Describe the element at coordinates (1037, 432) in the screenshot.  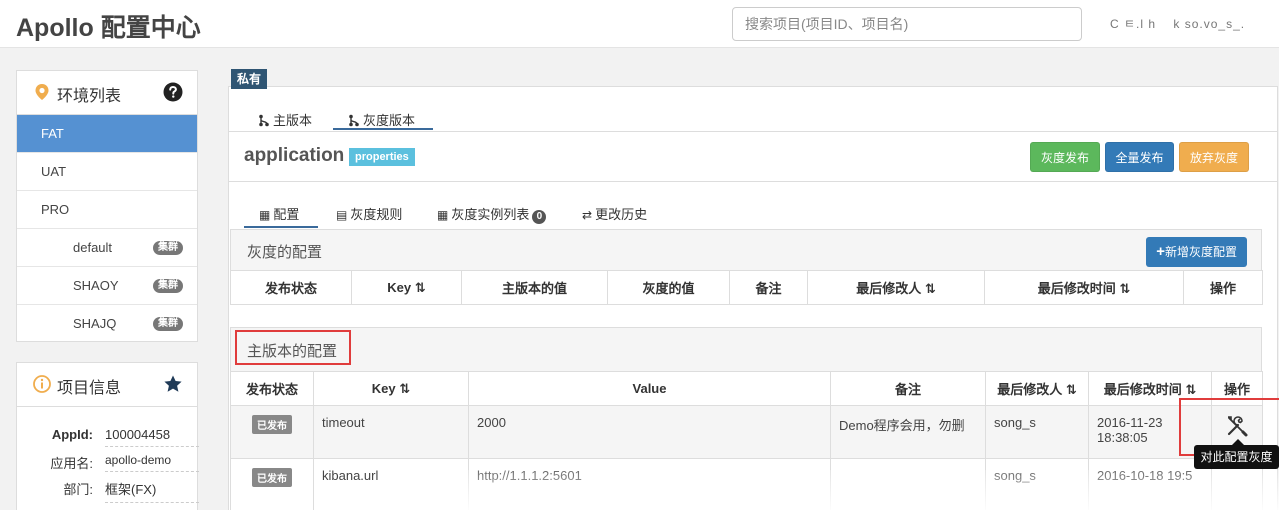
I see `modifier-cell: song_s` at that location.